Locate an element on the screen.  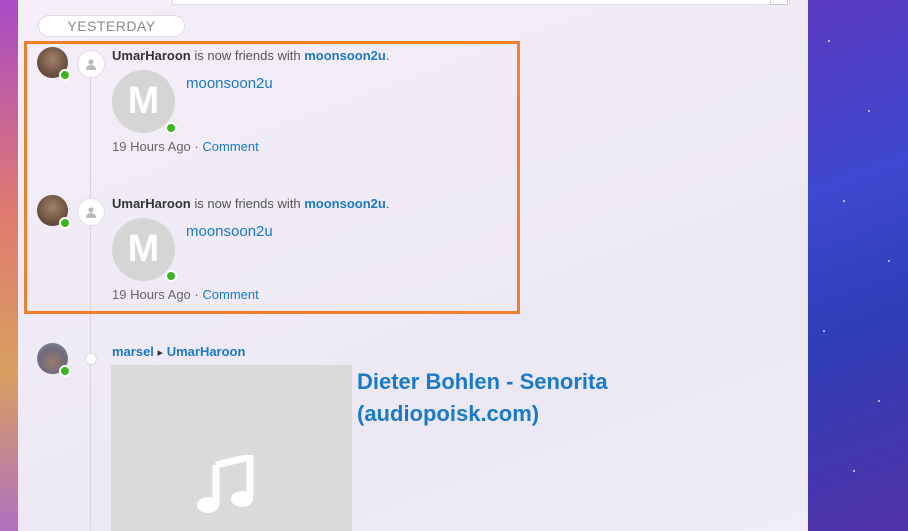
day-separator: YESTERDAY is located at coordinates (111, 26).